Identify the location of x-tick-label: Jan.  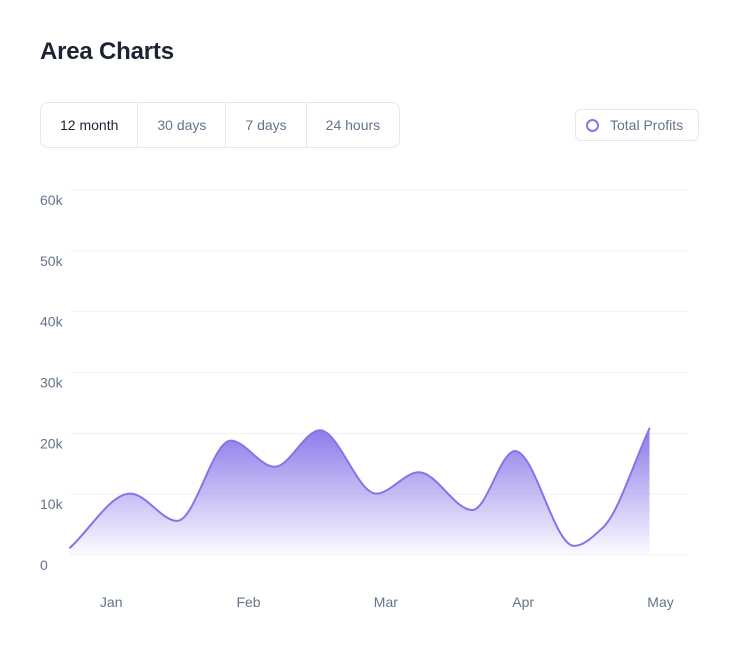
(111, 602).